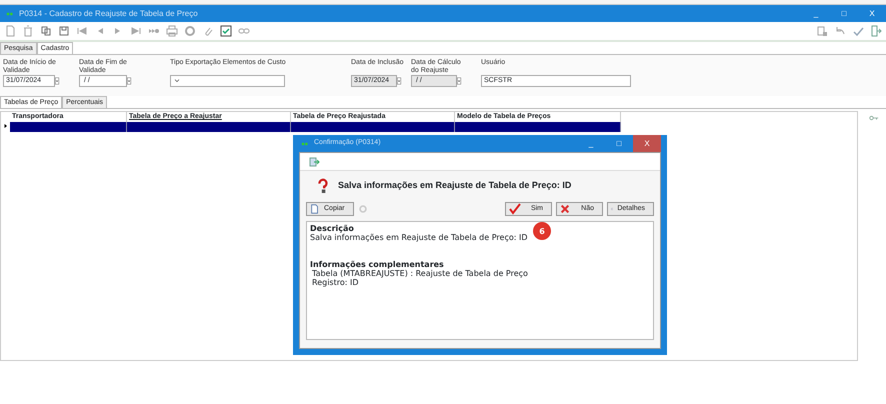  Describe the element at coordinates (227, 81) in the screenshot. I see `dropdown-field` at that location.